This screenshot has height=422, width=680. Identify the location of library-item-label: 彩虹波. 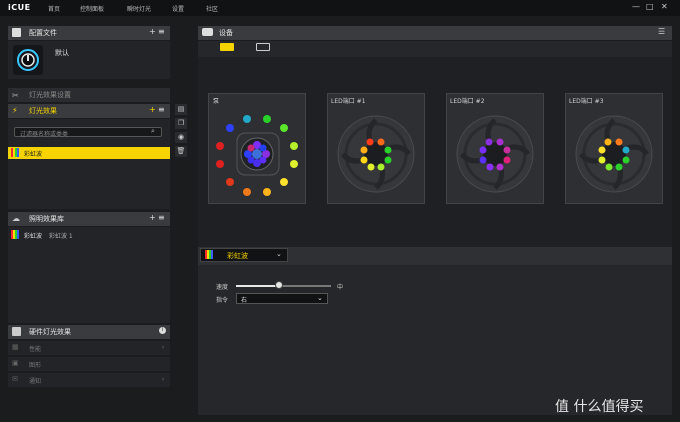
(33, 235).